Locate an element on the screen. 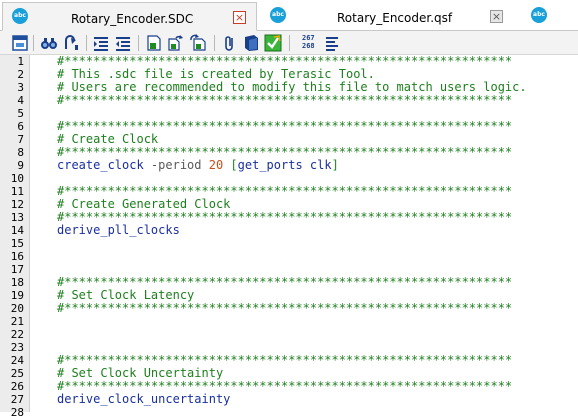 The height and width of the screenshot is (419, 578). code-line: # Create Clock is located at coordinates (108, 139).